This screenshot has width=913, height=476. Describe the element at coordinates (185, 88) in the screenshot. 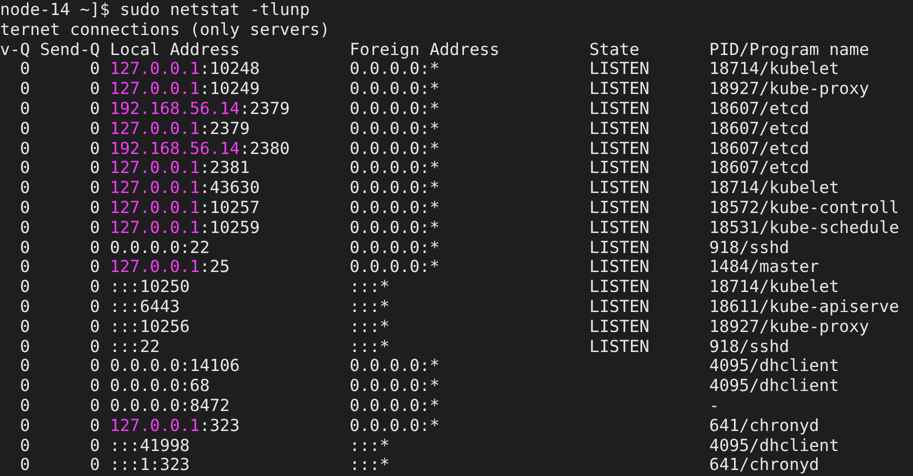

I see `local-address-cell: 127.0.0.1:10249` at that location.